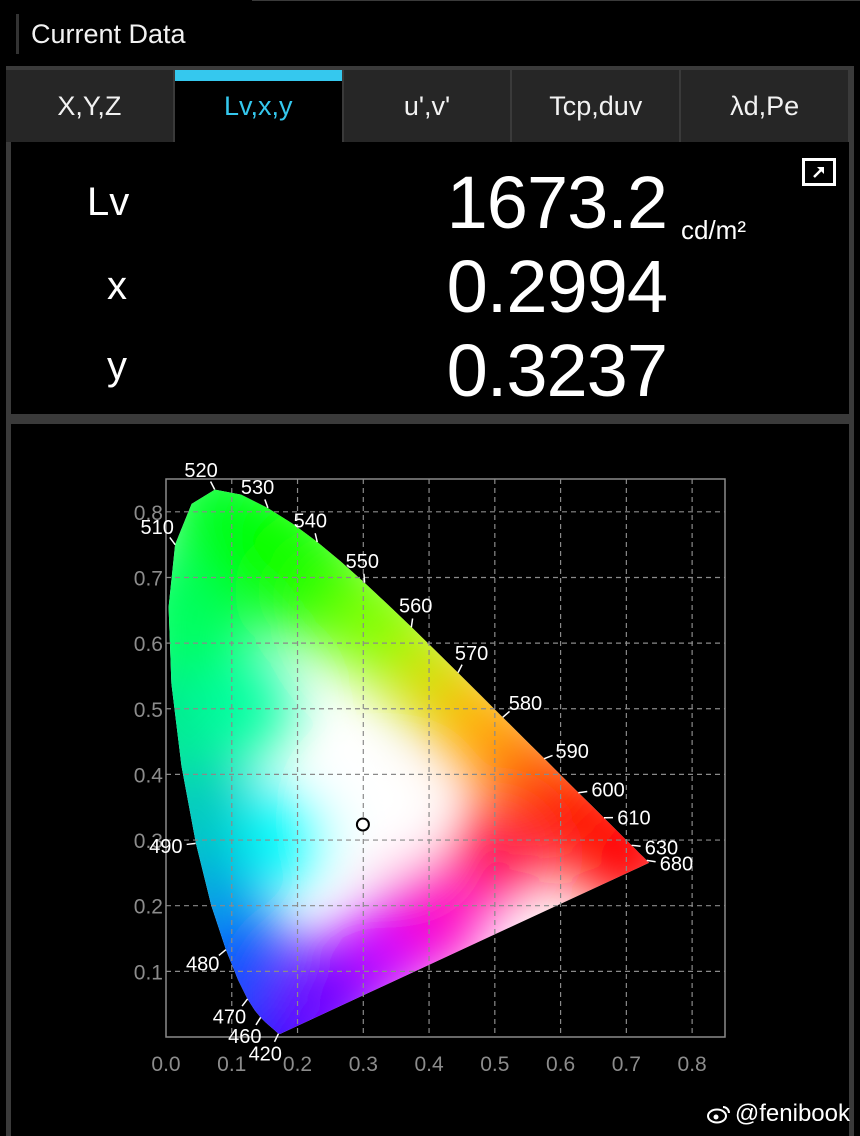  I want to click on tab-uv: u',v', so click(427, 106).